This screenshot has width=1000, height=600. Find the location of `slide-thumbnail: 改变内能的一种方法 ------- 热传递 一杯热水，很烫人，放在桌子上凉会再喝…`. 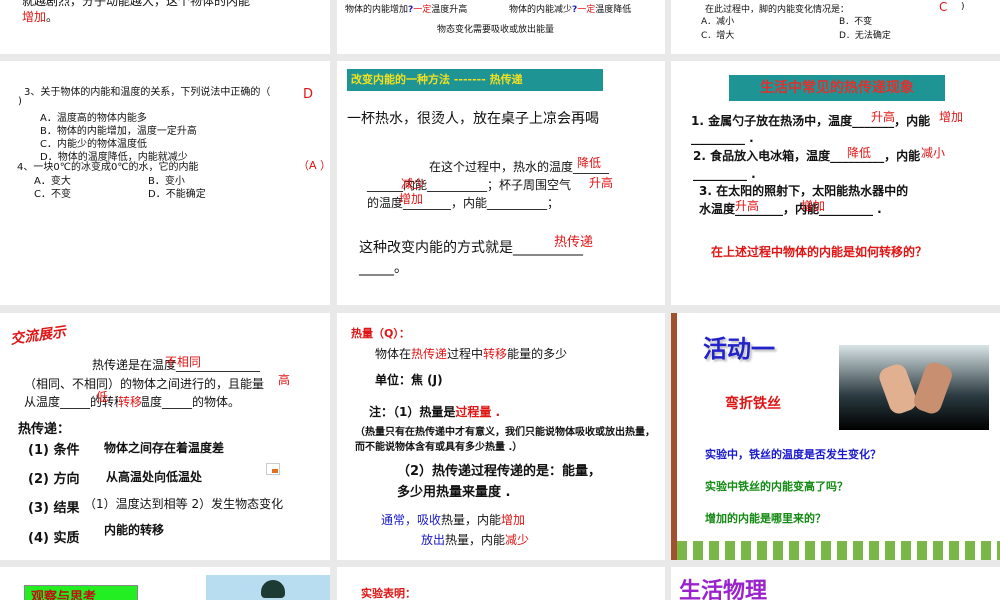

slide-thumbnail: 改变内能的一种方法 ------- 热传递 一杯热水，很烫人，放在桌子上凉会再喝… is located at coordinates (501, 183).